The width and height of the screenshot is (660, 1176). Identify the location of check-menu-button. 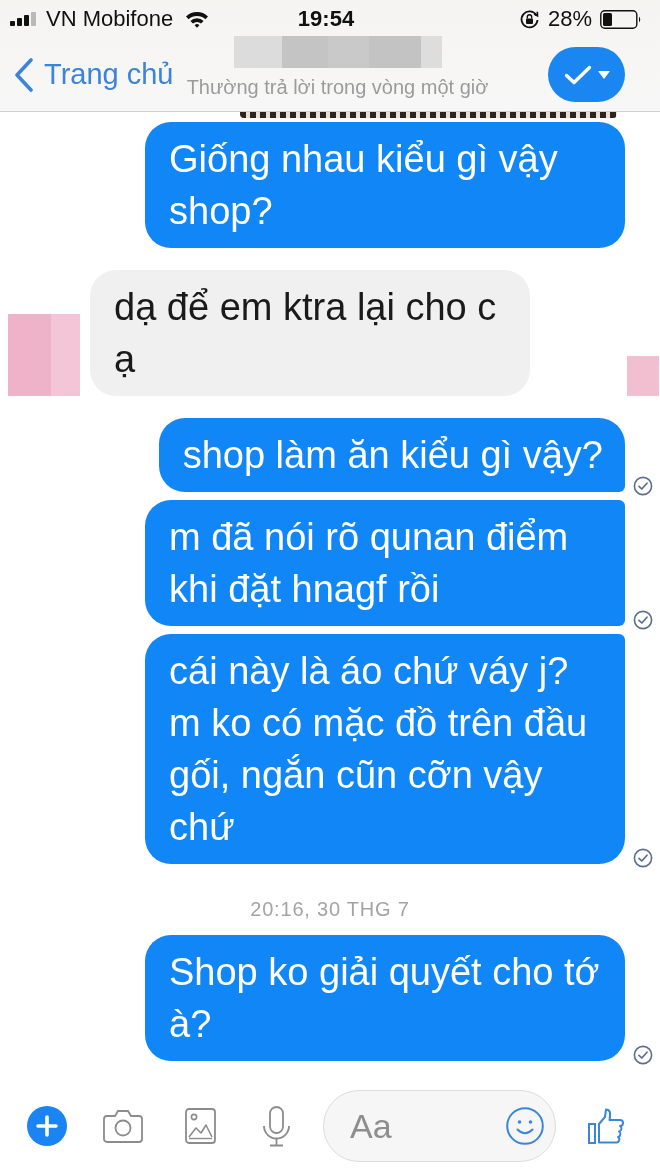
(586, 74).